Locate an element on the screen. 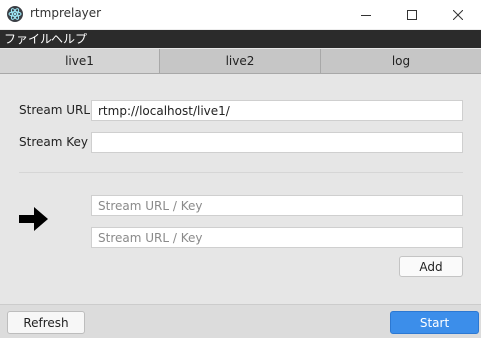 Image resolution: width=481 pixels, height=338 pixels. maximize-button is located at coordinates (412, 14).